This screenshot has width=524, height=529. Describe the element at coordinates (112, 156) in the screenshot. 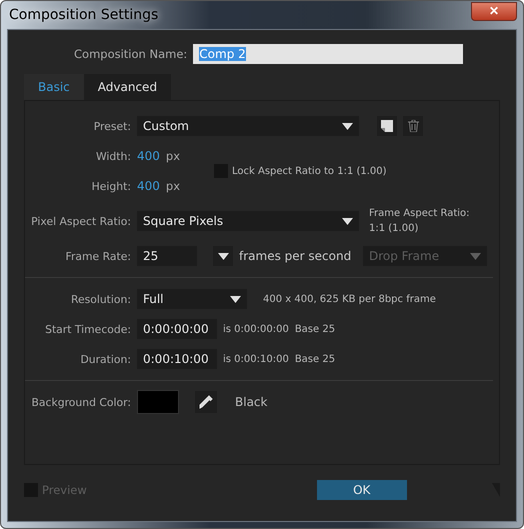

I see `field-label: Width:` at that location.